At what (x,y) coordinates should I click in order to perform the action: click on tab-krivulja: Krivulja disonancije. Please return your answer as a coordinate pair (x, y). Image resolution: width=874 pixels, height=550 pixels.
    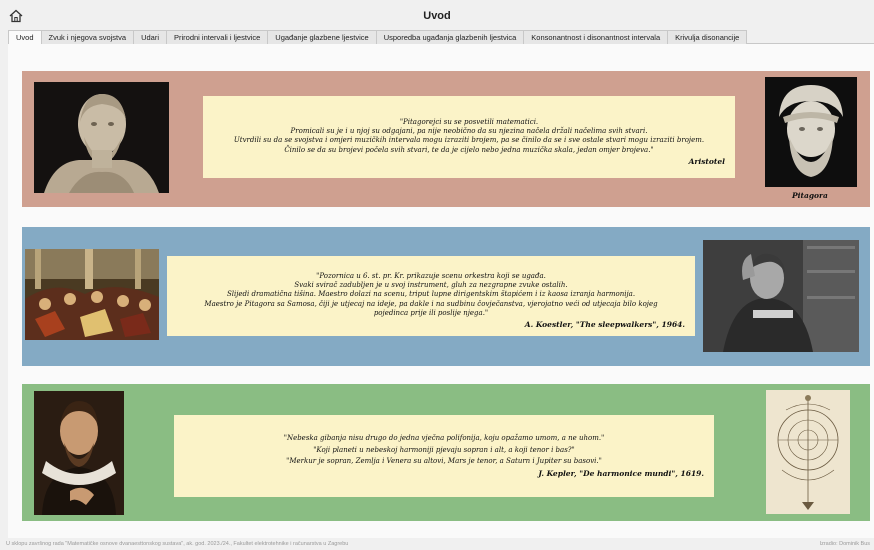
    Looking at the image, I should click on (707, 37).